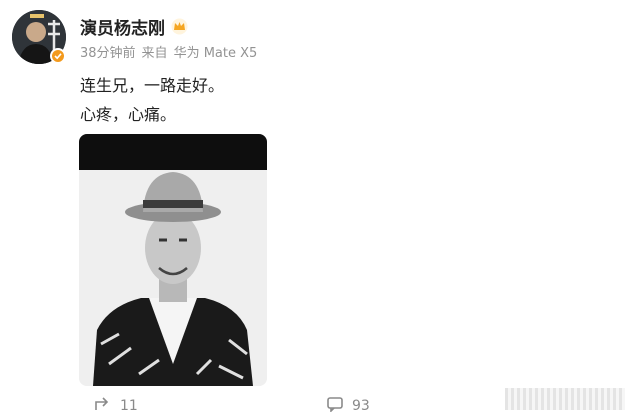  I want to click on device-name: 华为 Mate X5, so click(215, 53).